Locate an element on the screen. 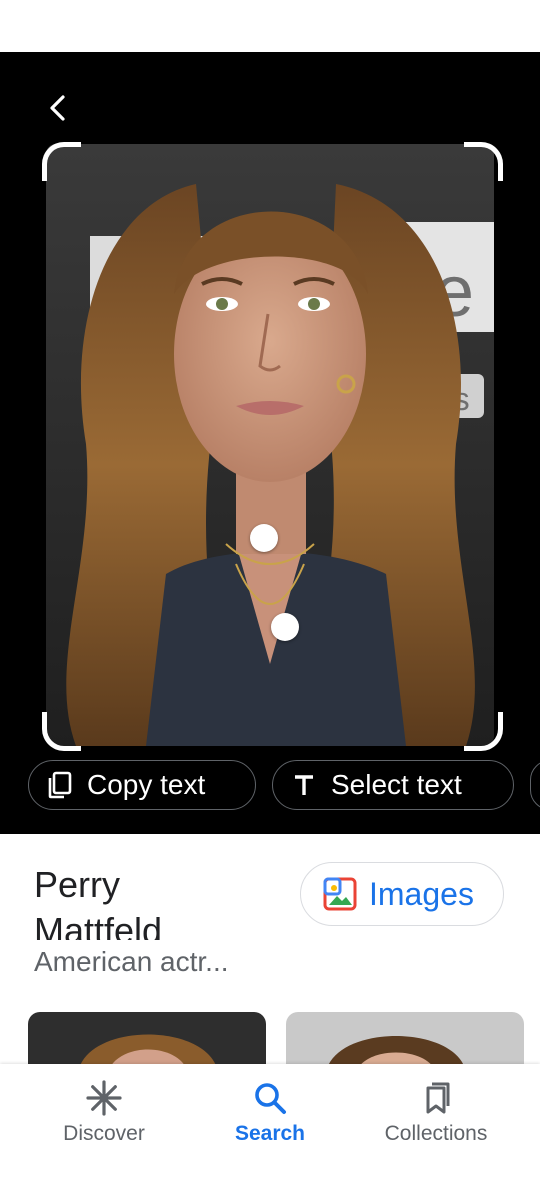 Image resolution: width=540 pixels, height=1200 pixels. asterisk-icon is located at coordinates (104, 1098).